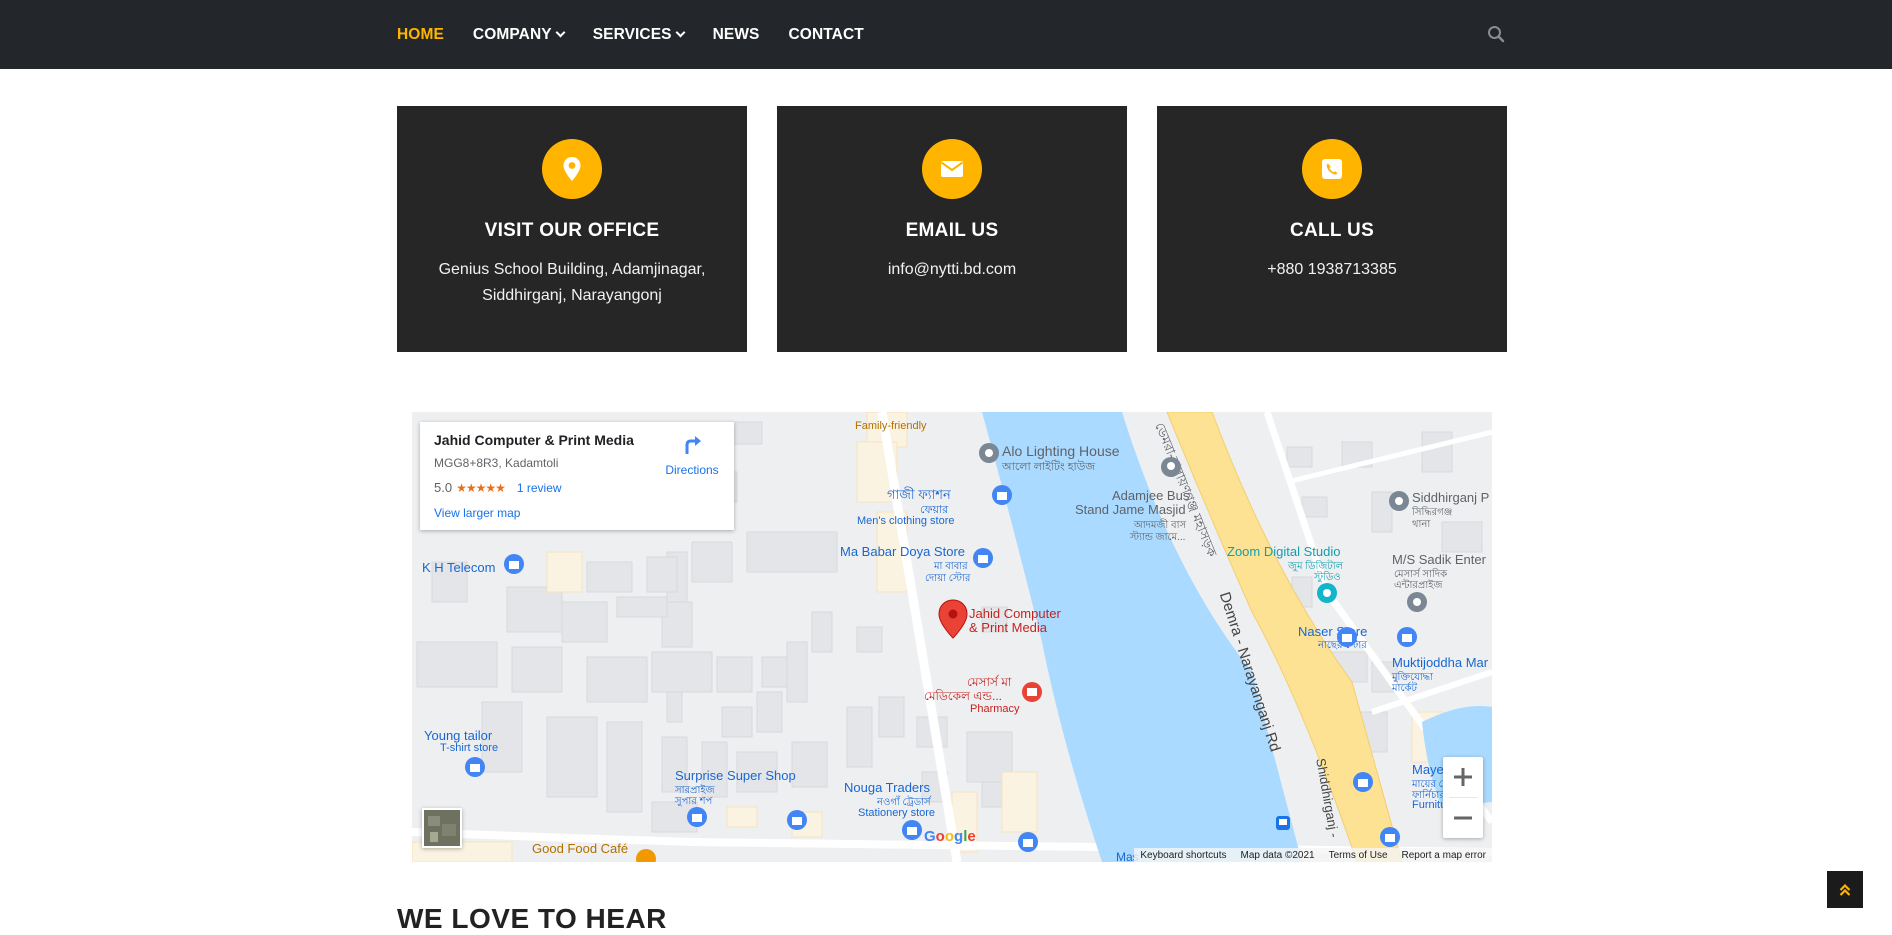  I want to click on place-rating: 5.0 ★★★★★ 1 review, so click(498, 487).